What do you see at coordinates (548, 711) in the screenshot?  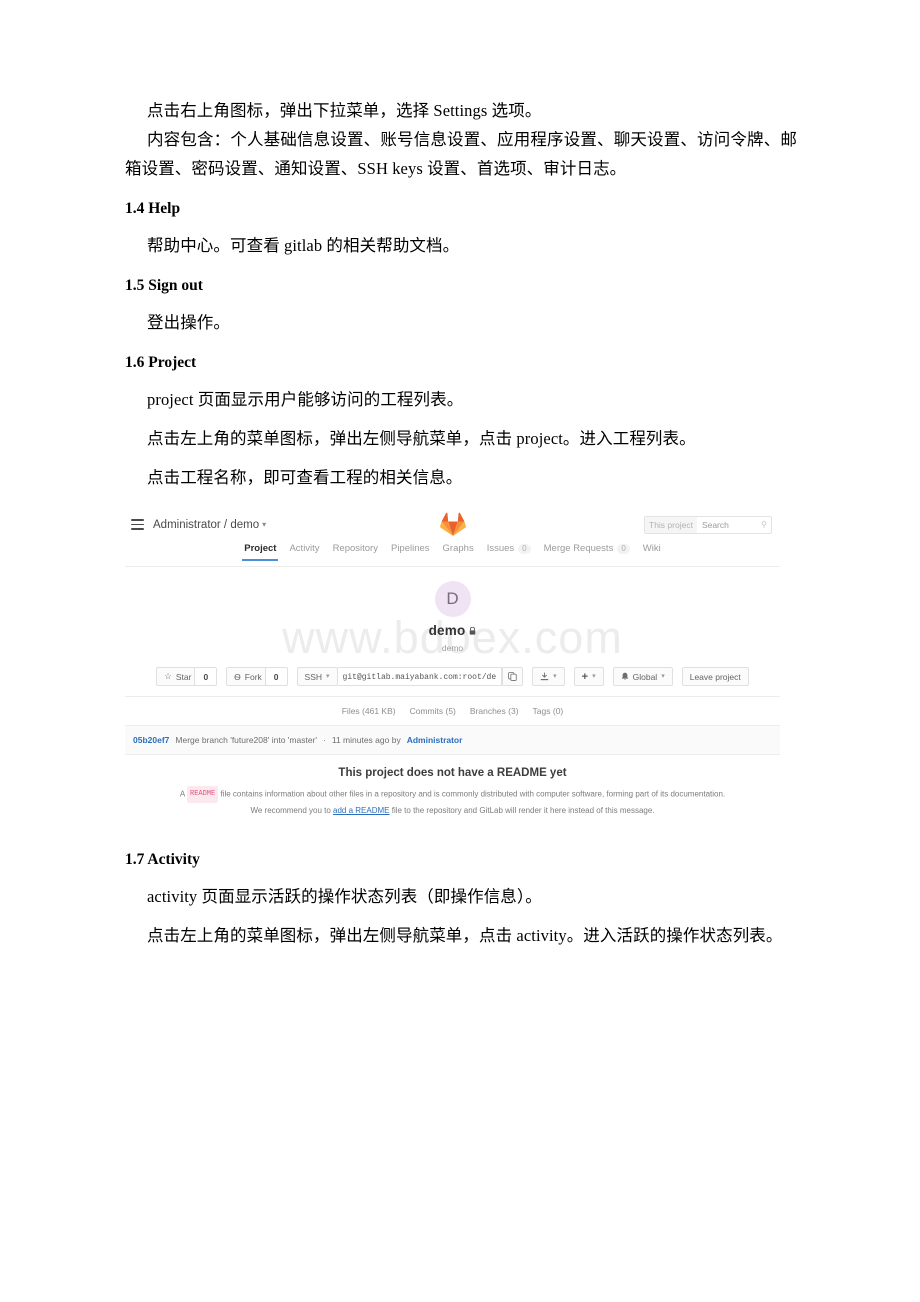 I see `stat-tags: Tags (0)` at bounding box center [548, 711].